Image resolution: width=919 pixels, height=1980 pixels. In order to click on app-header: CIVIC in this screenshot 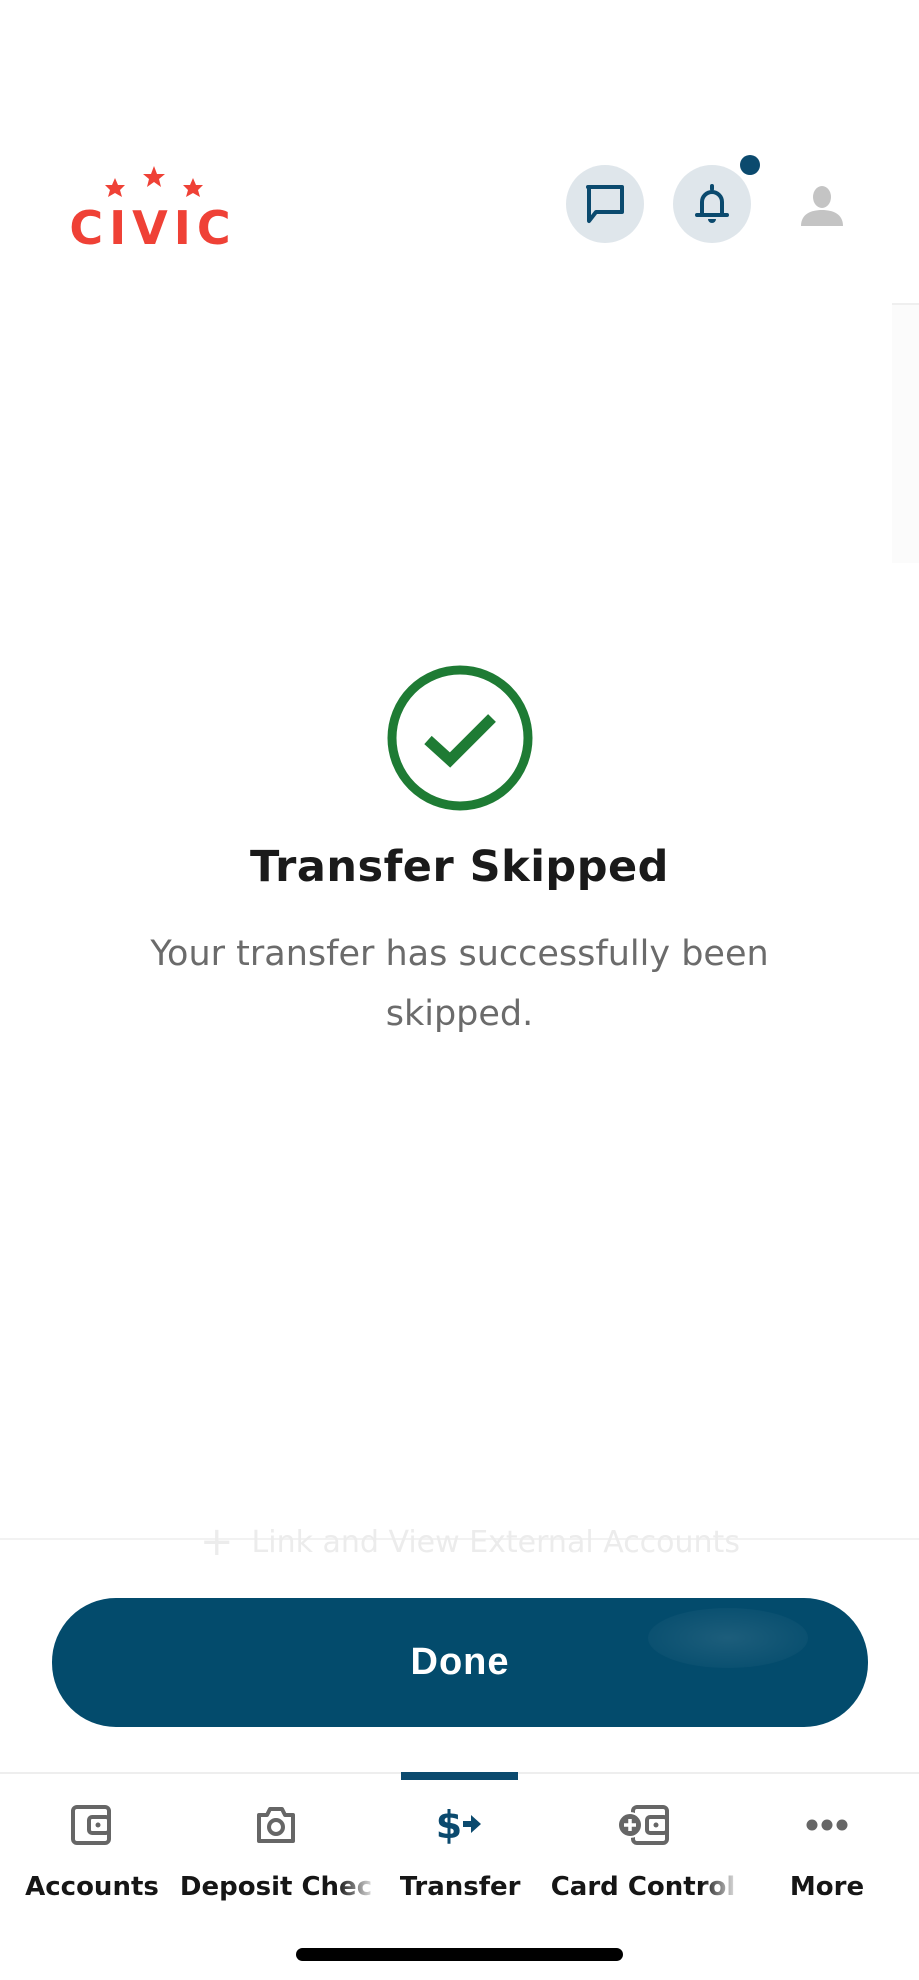, I will do `click(459, 144)`.